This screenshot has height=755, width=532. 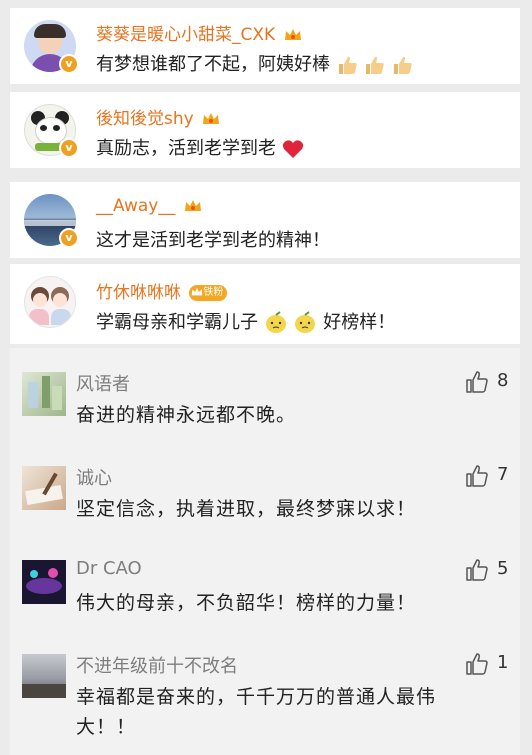 What do you see at coordinates (503, 662) in the screenshot?
I see `like-count: 1` at bounding box center [503, 662].